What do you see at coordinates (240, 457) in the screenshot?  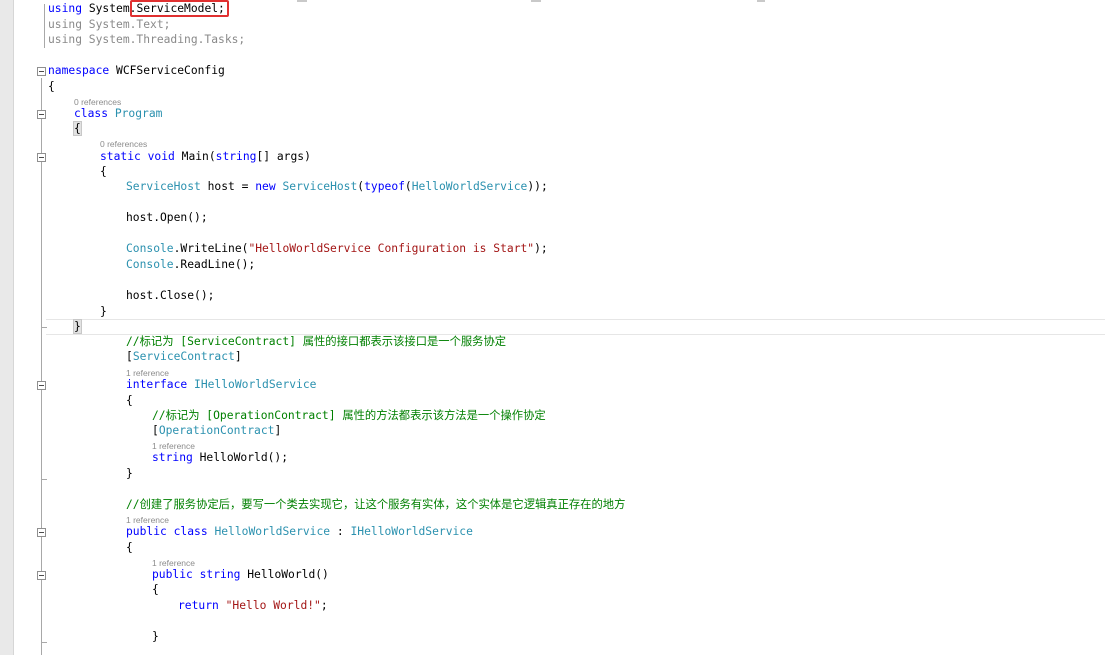 I see `code-token-plain: HelloWorld();` at bounding box center [240, 457].